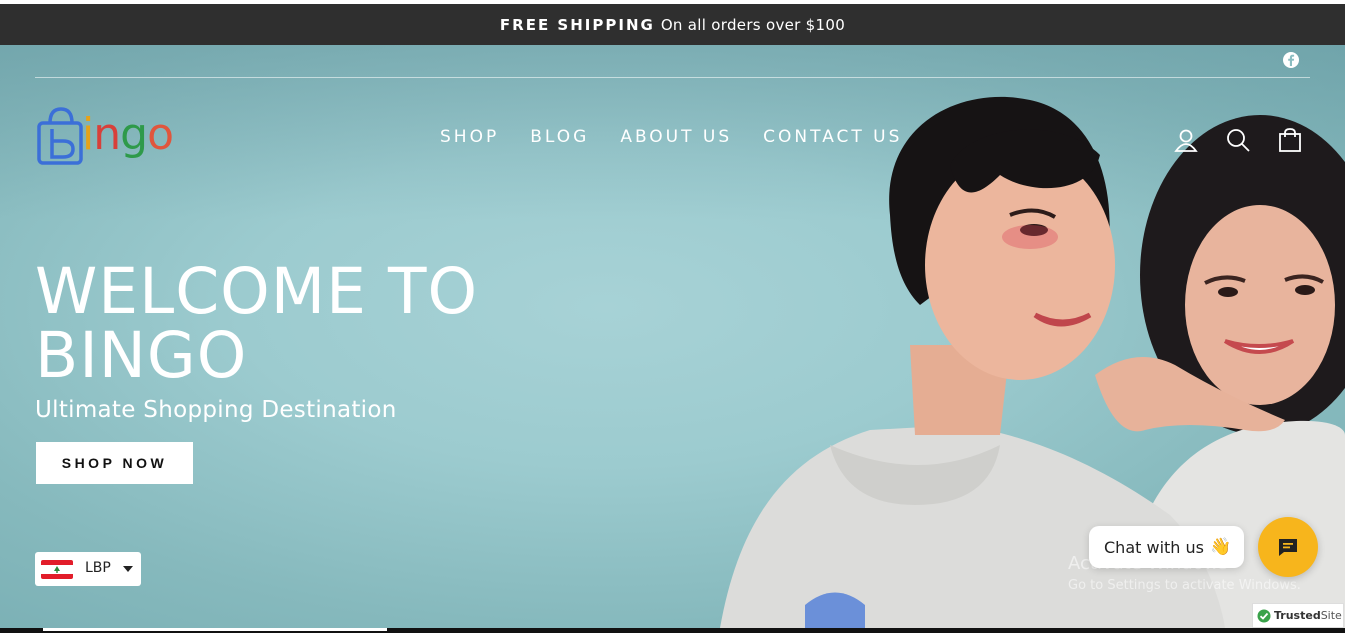 This screenshot has width=1345, height=633. I want to click on cart-icon, so click(1290, 140).